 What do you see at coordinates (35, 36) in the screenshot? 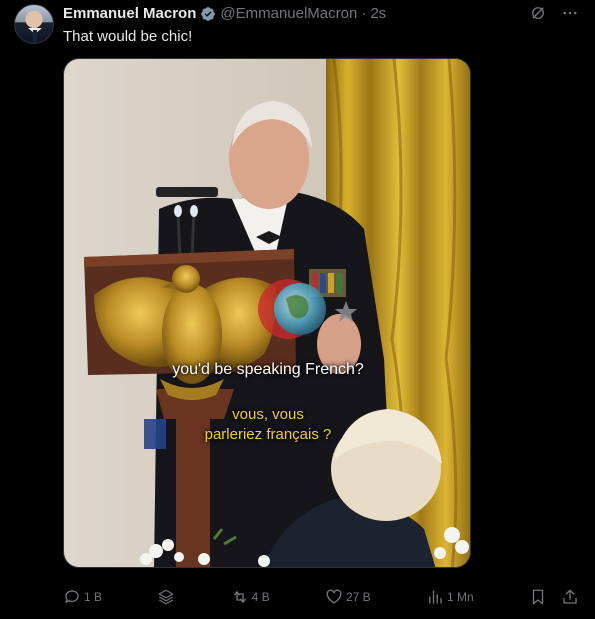
I see `avatar-tie` at bounding box center [35, 36].